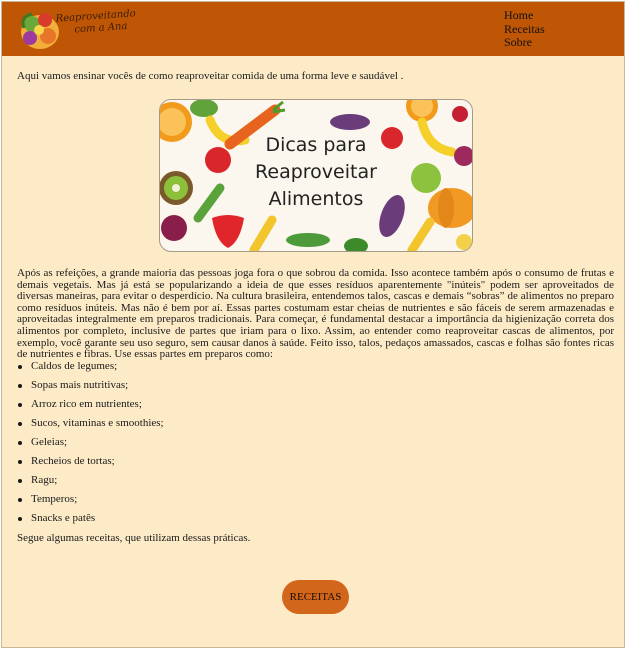  I want to click on site-logo: Reaproveitando com a Ana, so click(80, 29).